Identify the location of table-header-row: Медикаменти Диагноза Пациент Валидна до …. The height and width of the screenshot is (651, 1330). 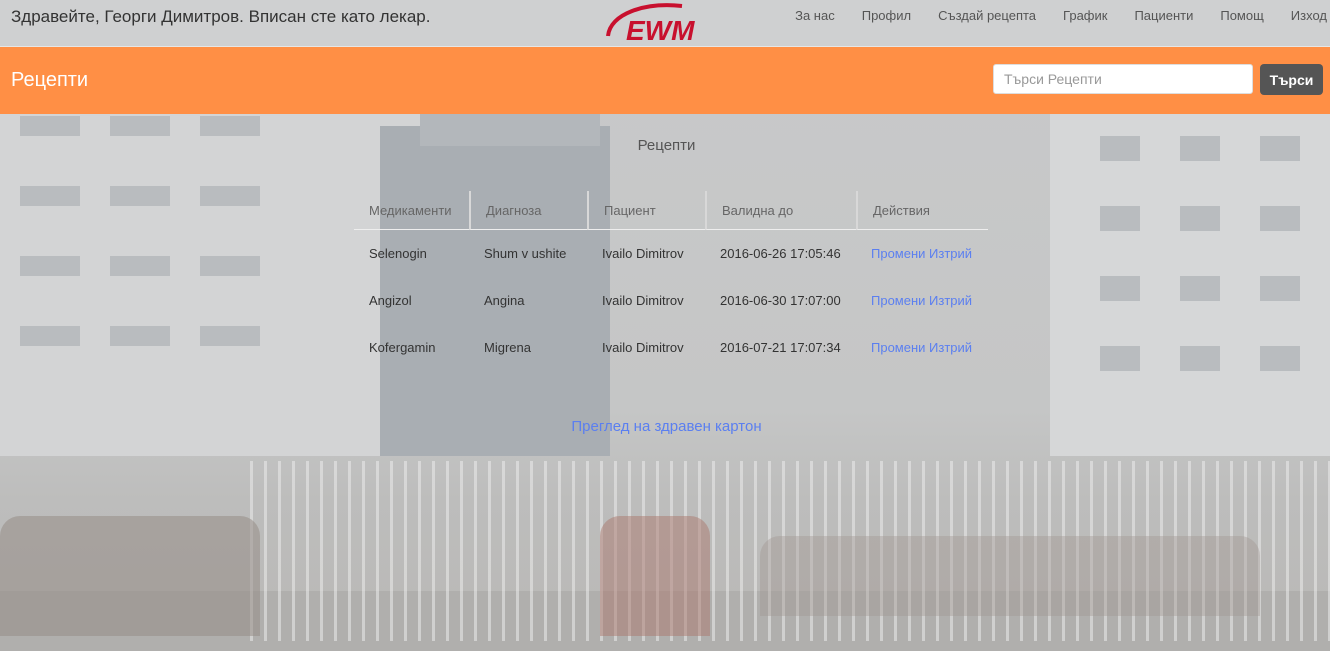
(671, 210).